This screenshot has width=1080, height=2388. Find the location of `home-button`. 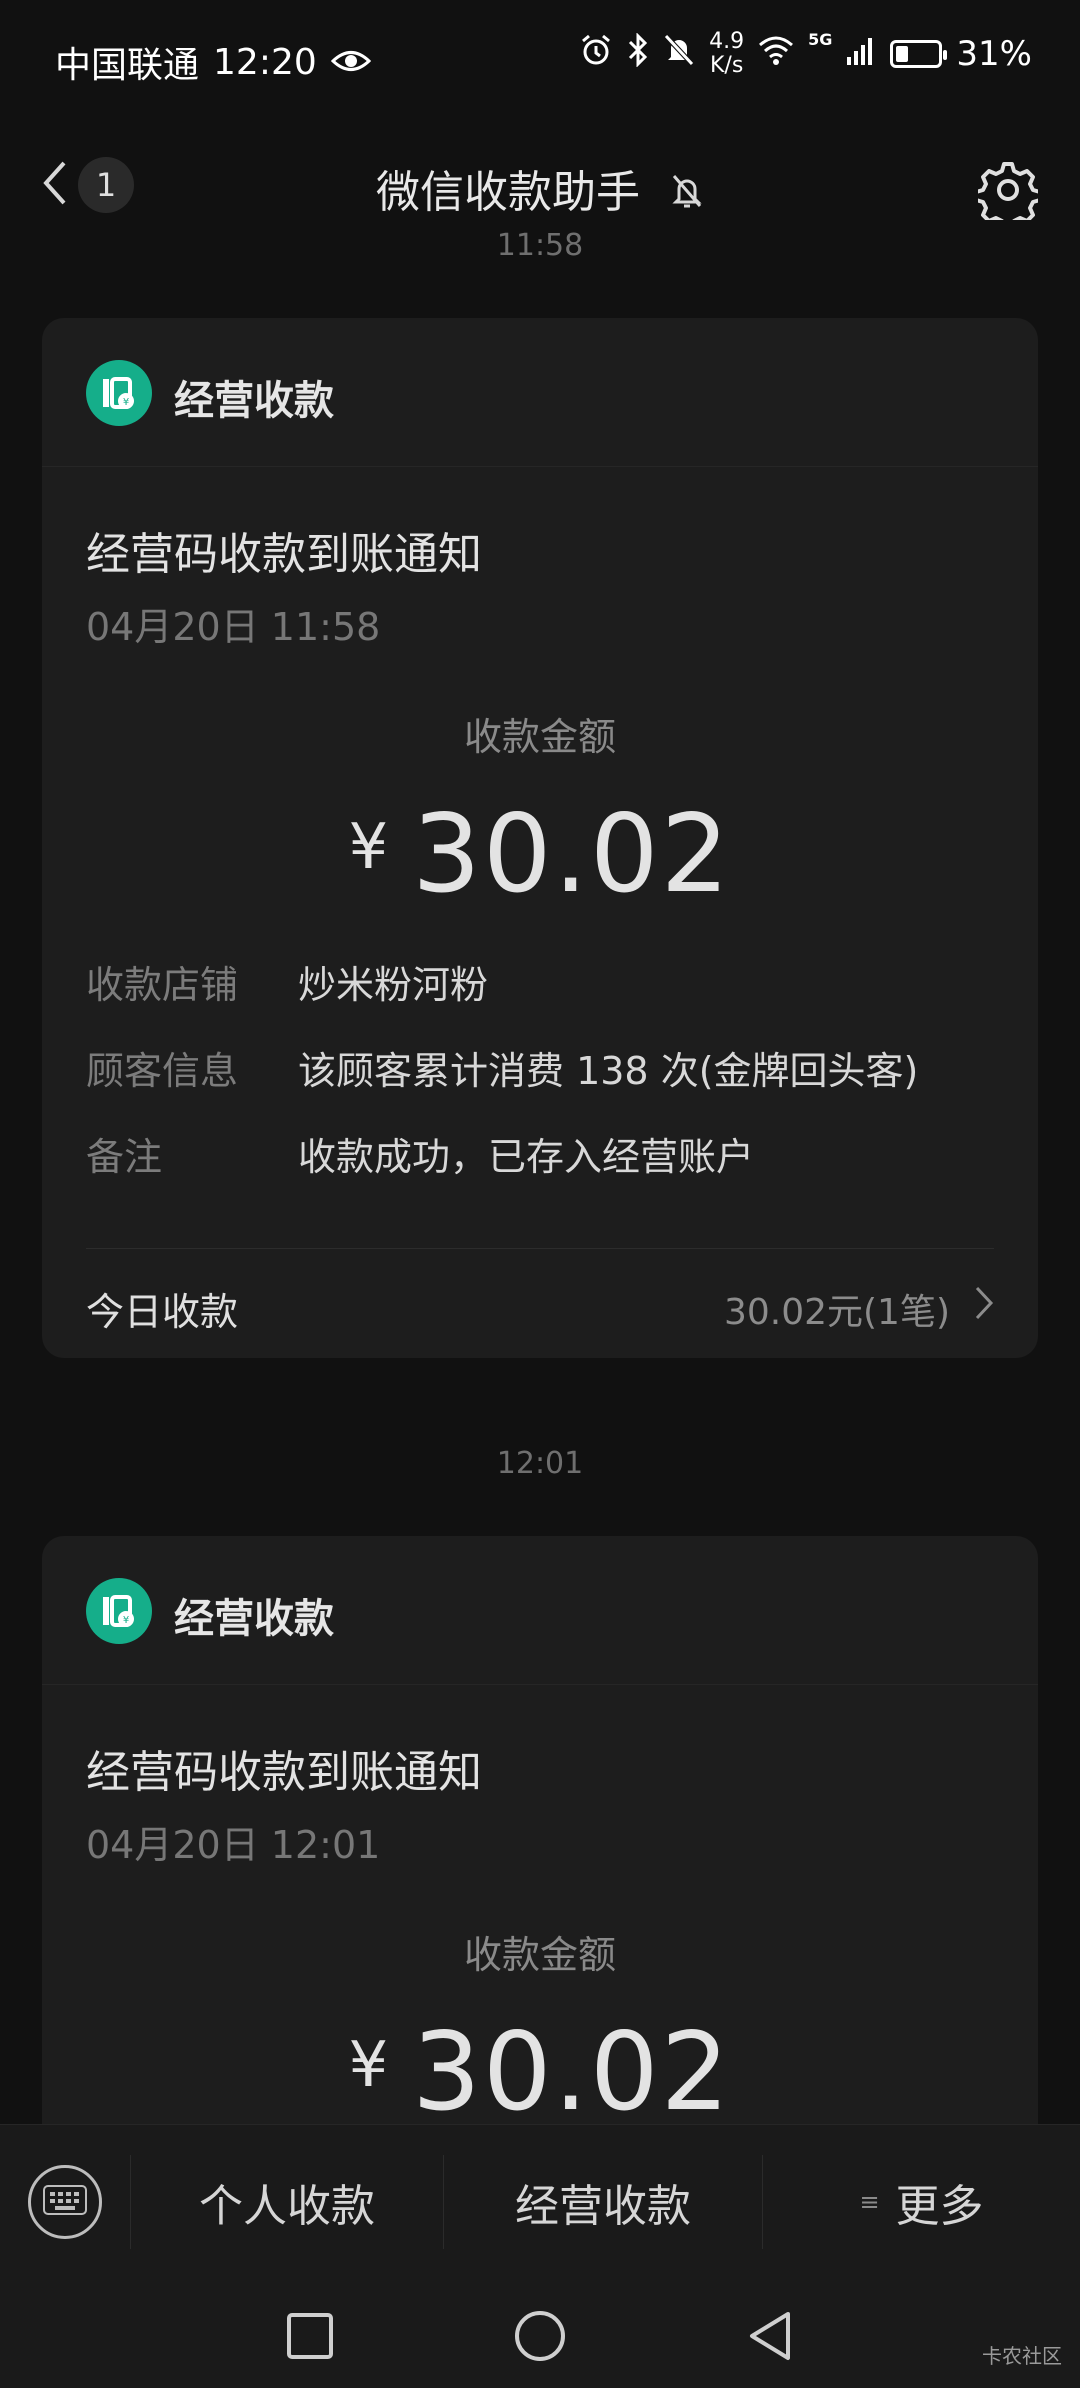

home-button is located at coordinates (540, 2336).